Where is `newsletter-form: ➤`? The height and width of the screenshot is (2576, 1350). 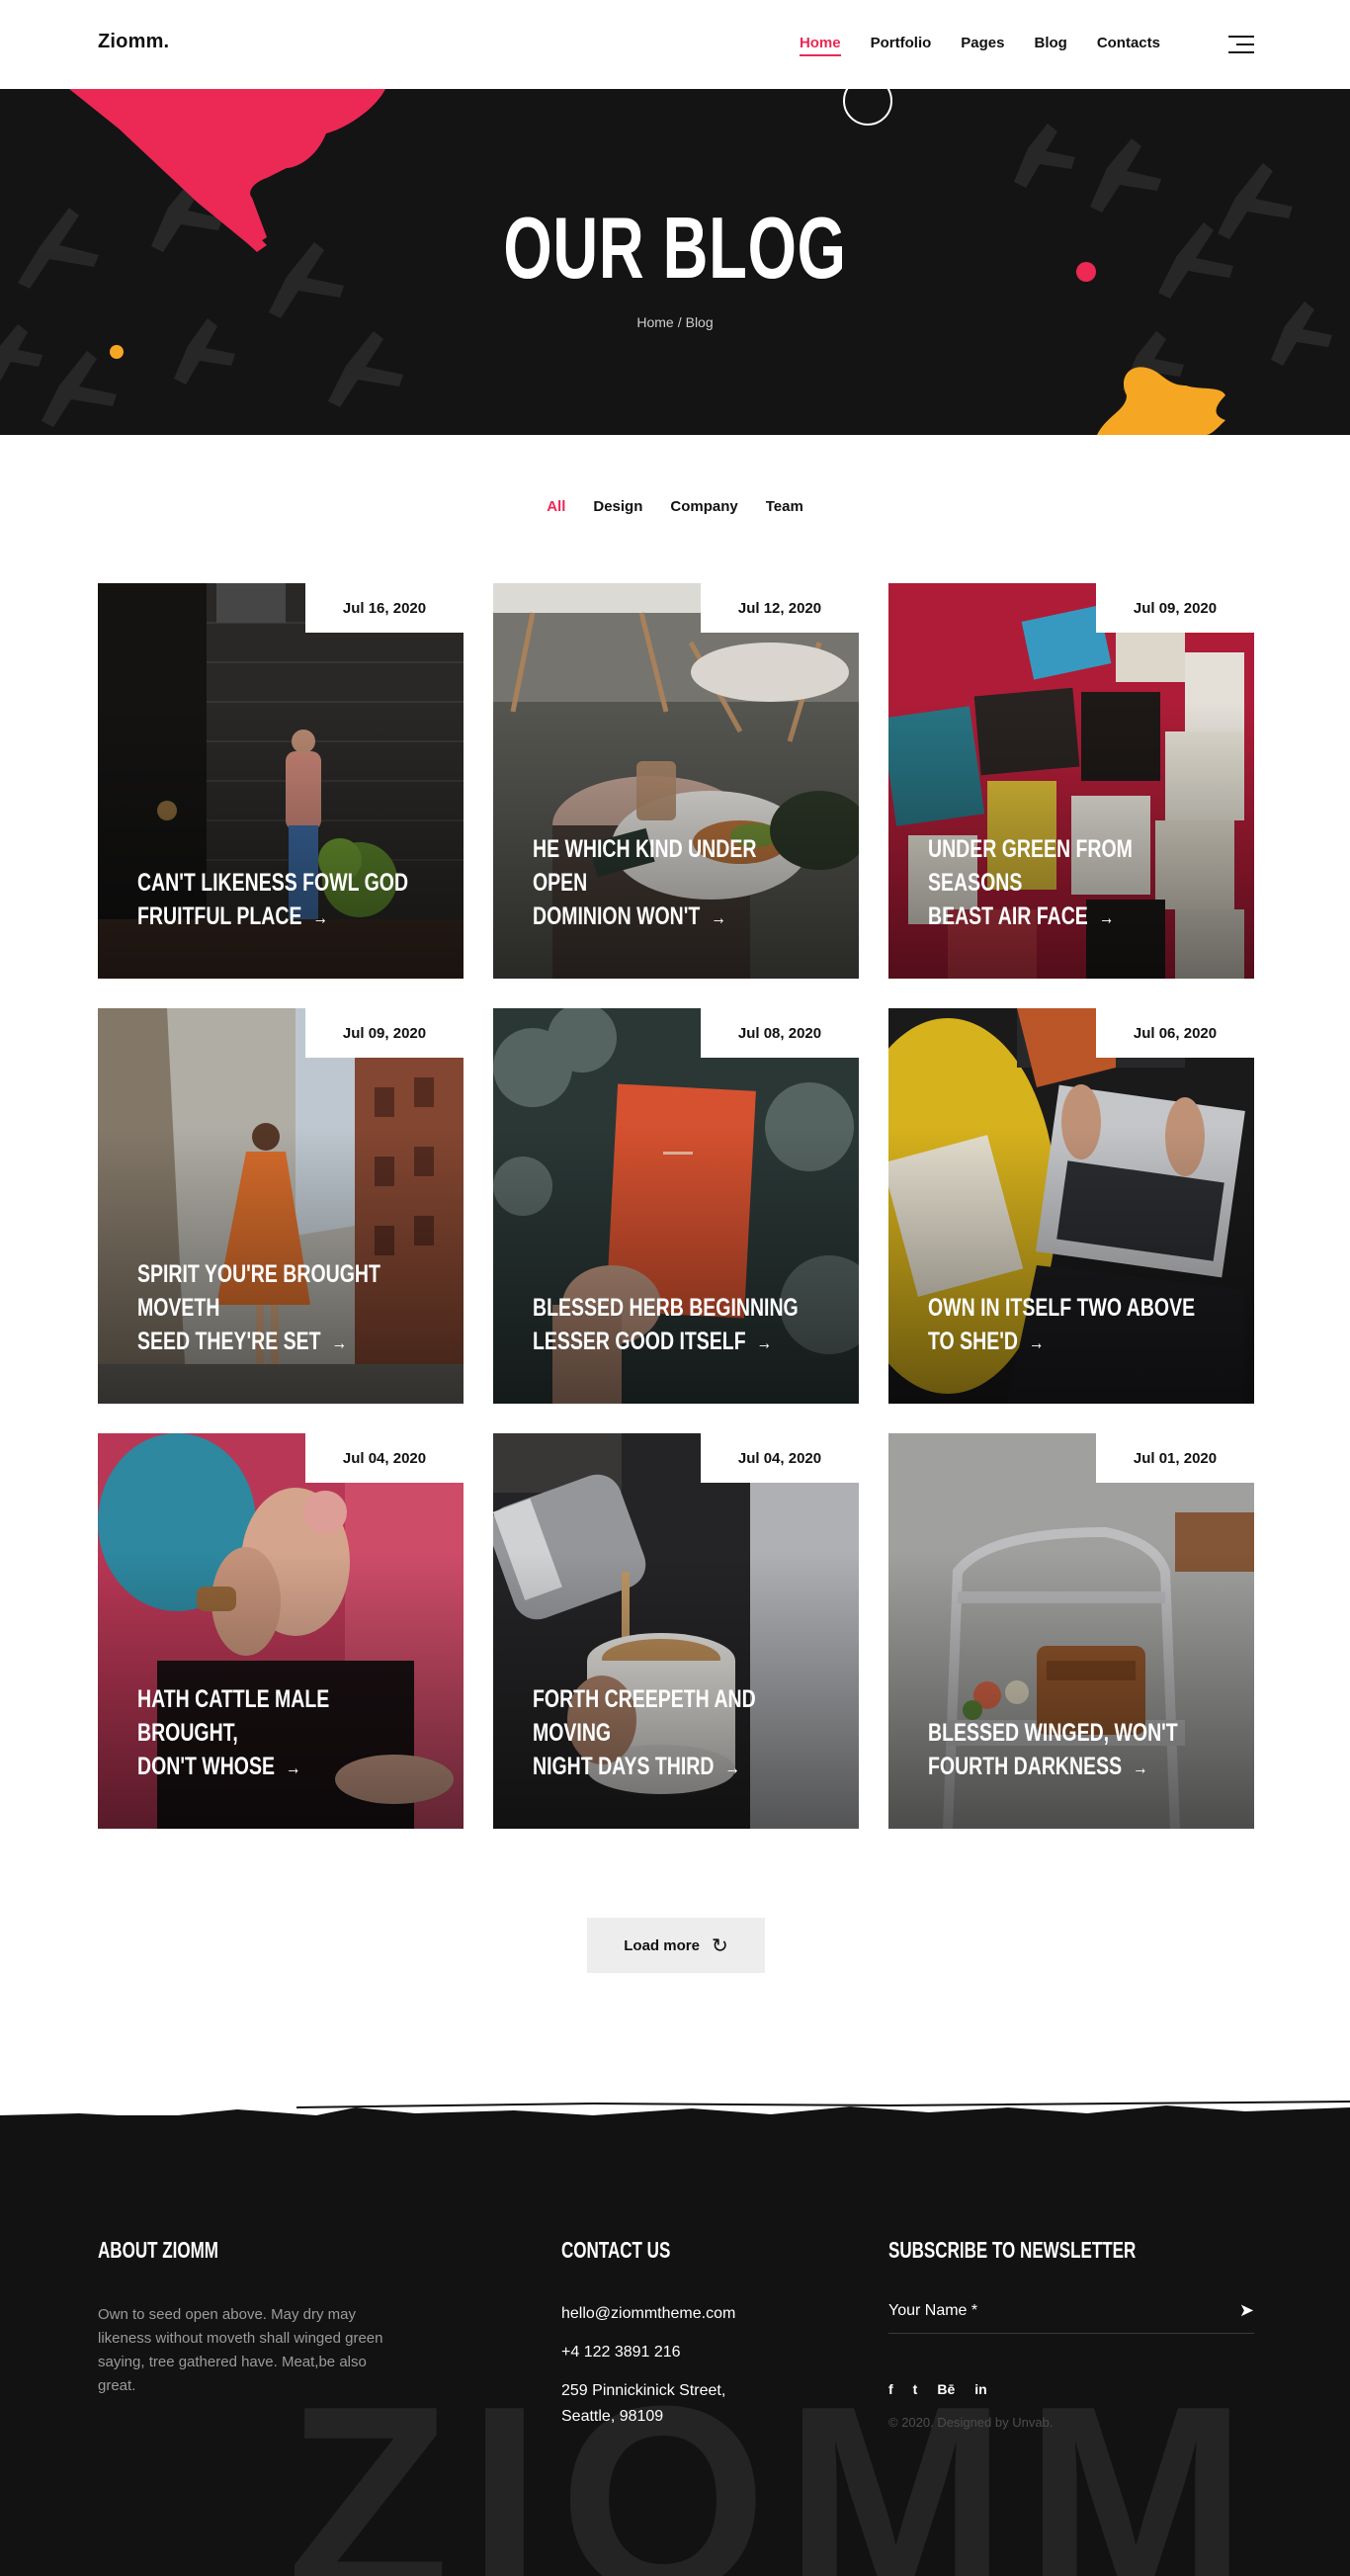
newsletter-form: ➤ is located at coordinates (1071, 2316).